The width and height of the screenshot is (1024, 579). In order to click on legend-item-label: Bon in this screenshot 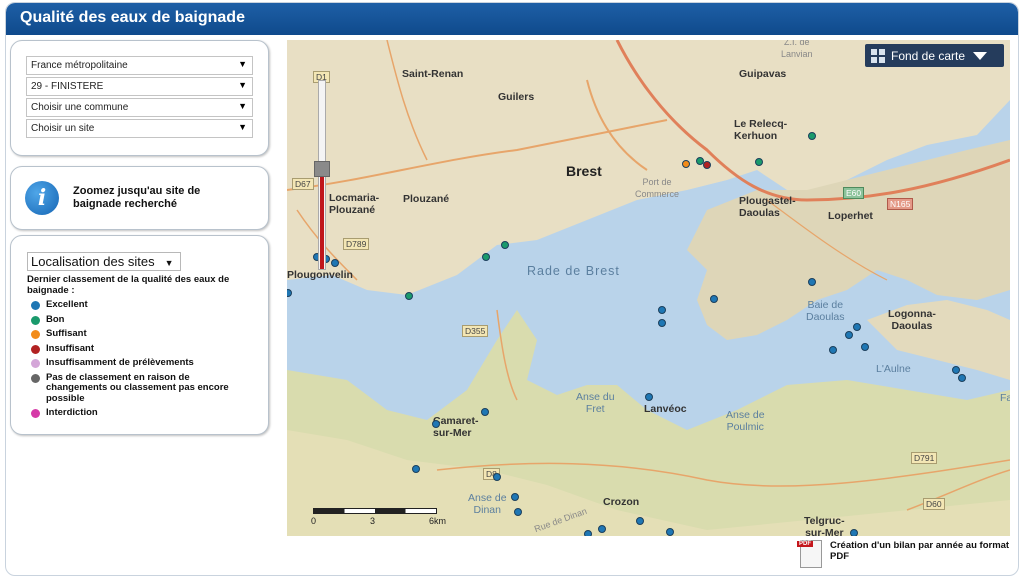, I will do `click(55, 319)`.